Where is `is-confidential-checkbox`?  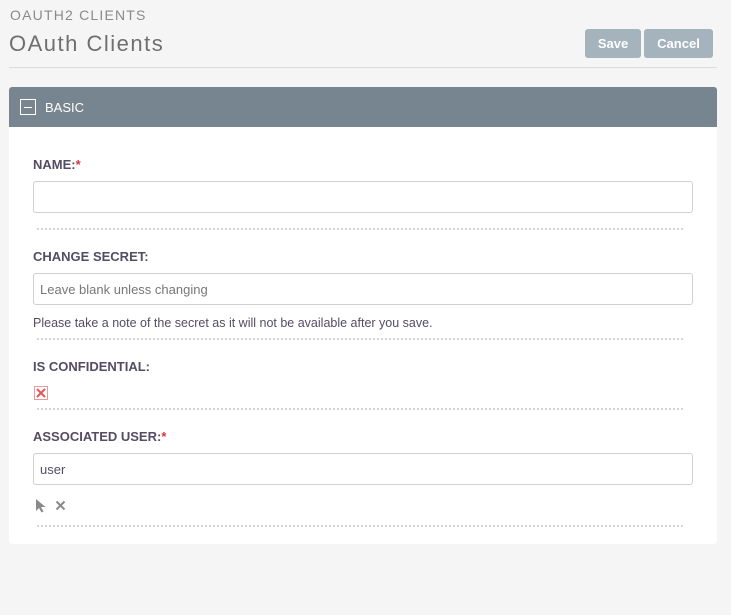 is-confidential-checkbox is located at coordinates (41, 393).